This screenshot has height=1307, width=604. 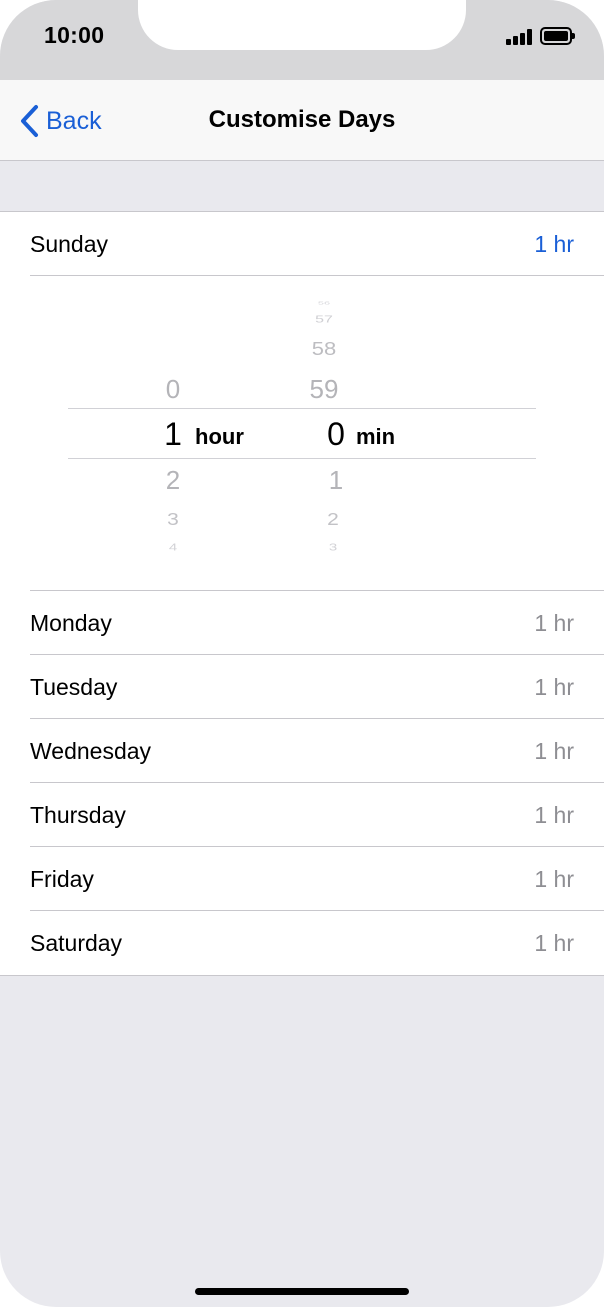 What do you see at coordinates (219, 436) in the screenshot?
I see `hour-unit-label: hour` at bounding box center [219, 436].